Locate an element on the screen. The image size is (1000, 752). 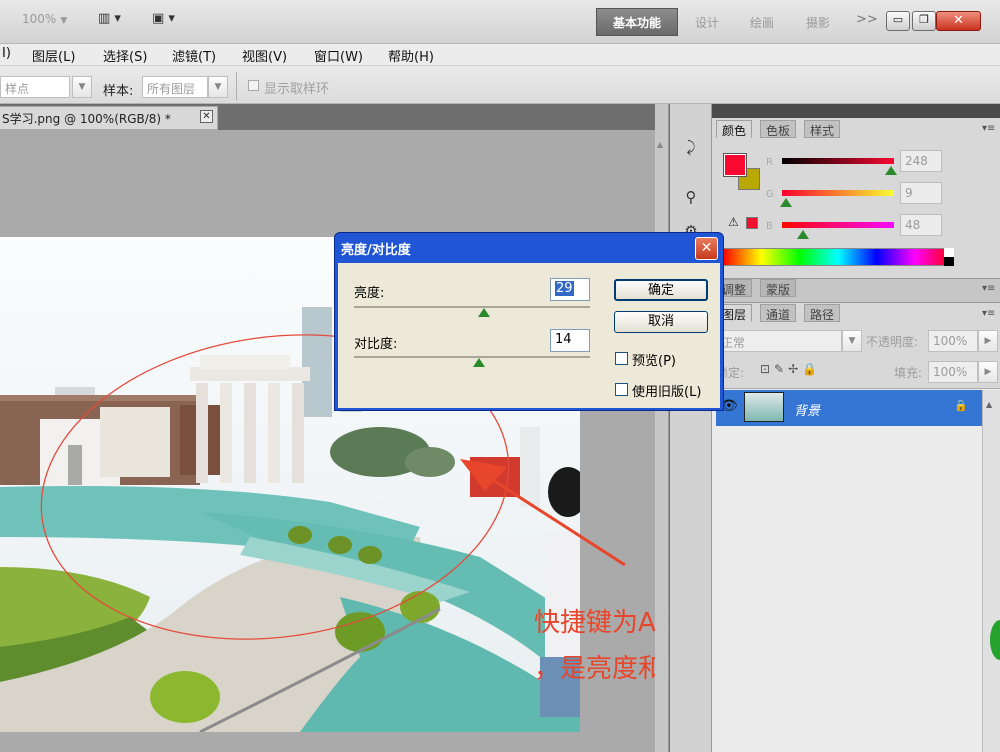
ok-button: 确定 is located at coordinates (661, 290).